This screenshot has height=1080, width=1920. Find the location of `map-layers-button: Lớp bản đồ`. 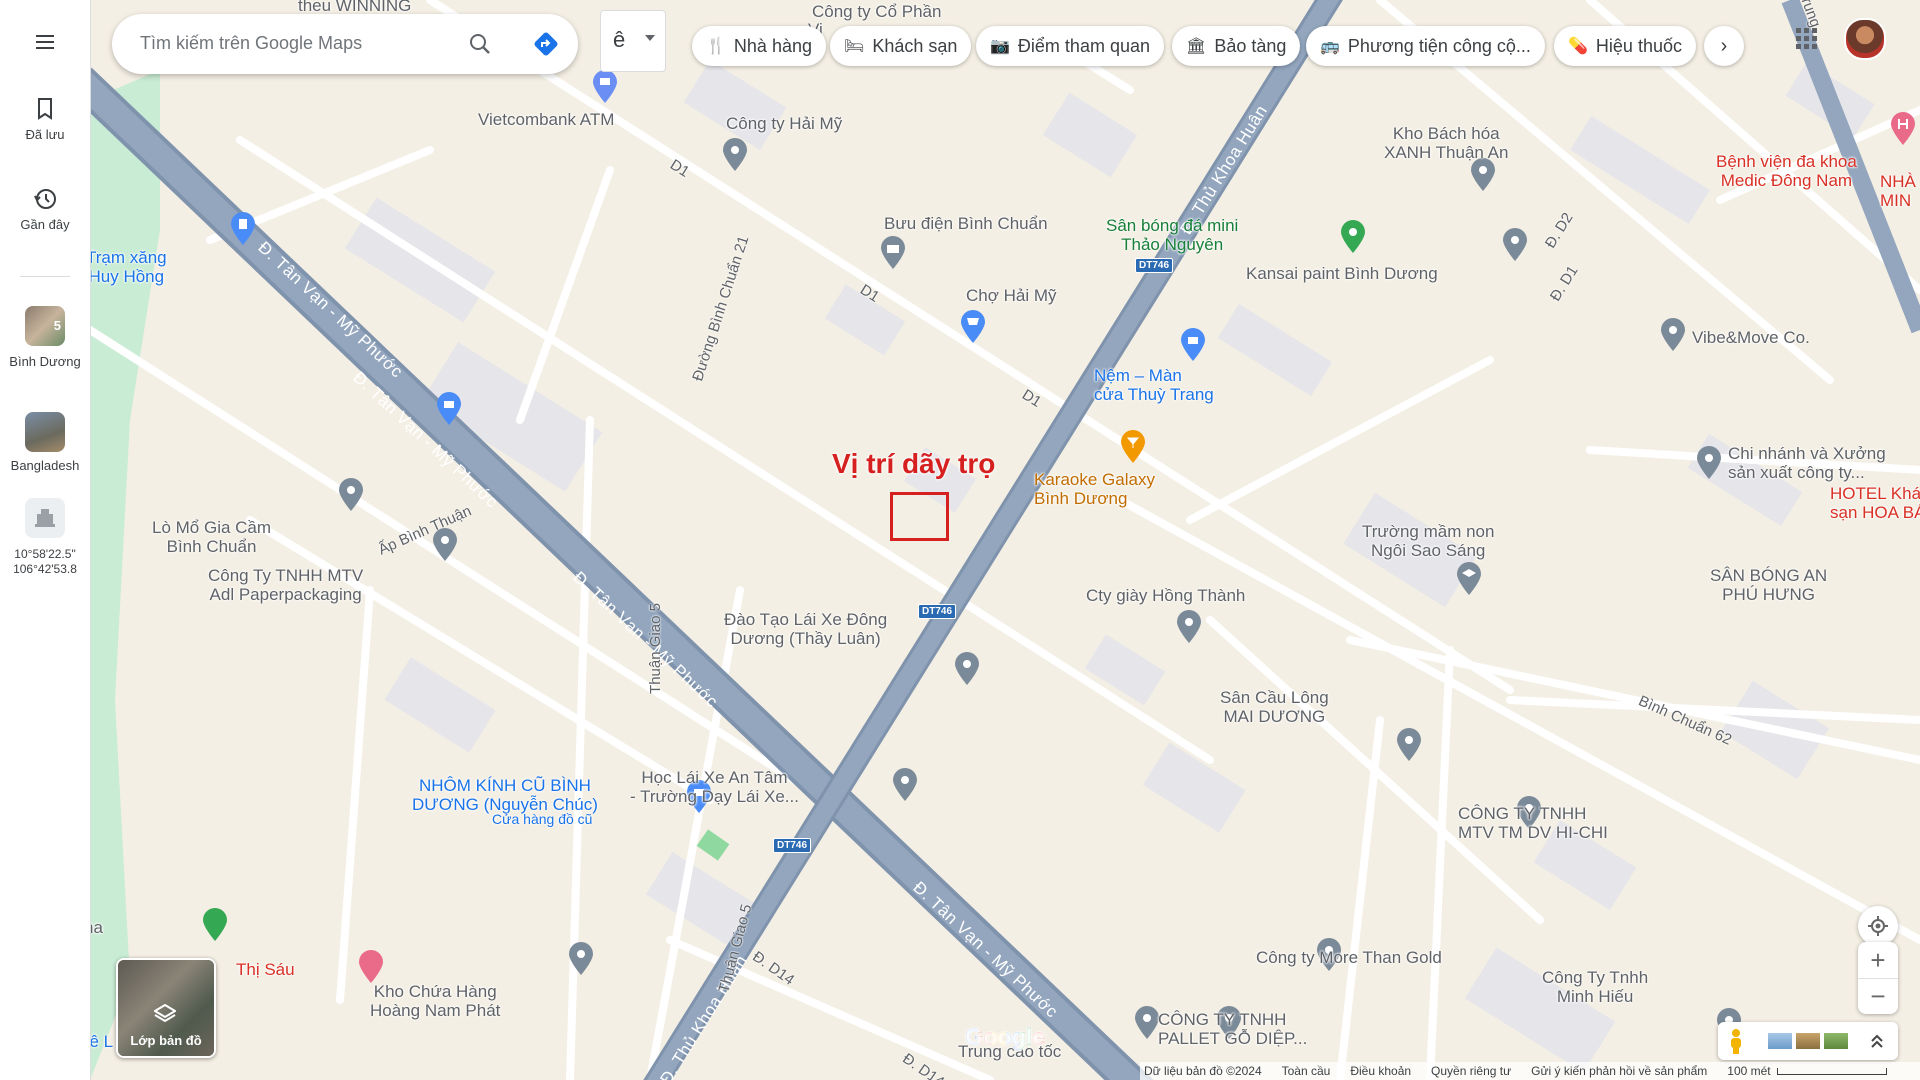

map-layers-button: Lớp bản đồ is located at coordinates (166, 1008).